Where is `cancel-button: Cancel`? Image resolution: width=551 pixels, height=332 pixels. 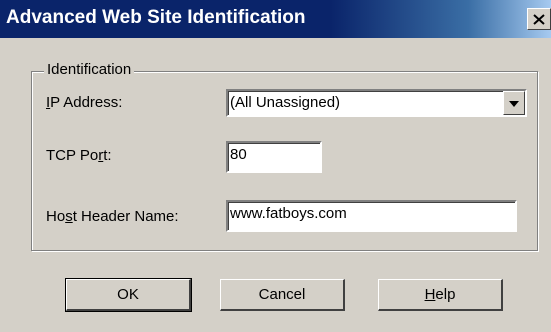
cancel-button: Cancel is located at coordinates (282, 295).